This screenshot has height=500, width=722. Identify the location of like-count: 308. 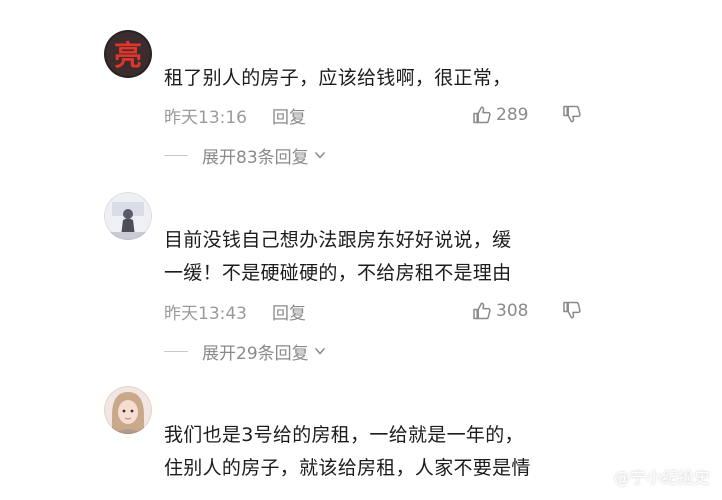
(512, 311).